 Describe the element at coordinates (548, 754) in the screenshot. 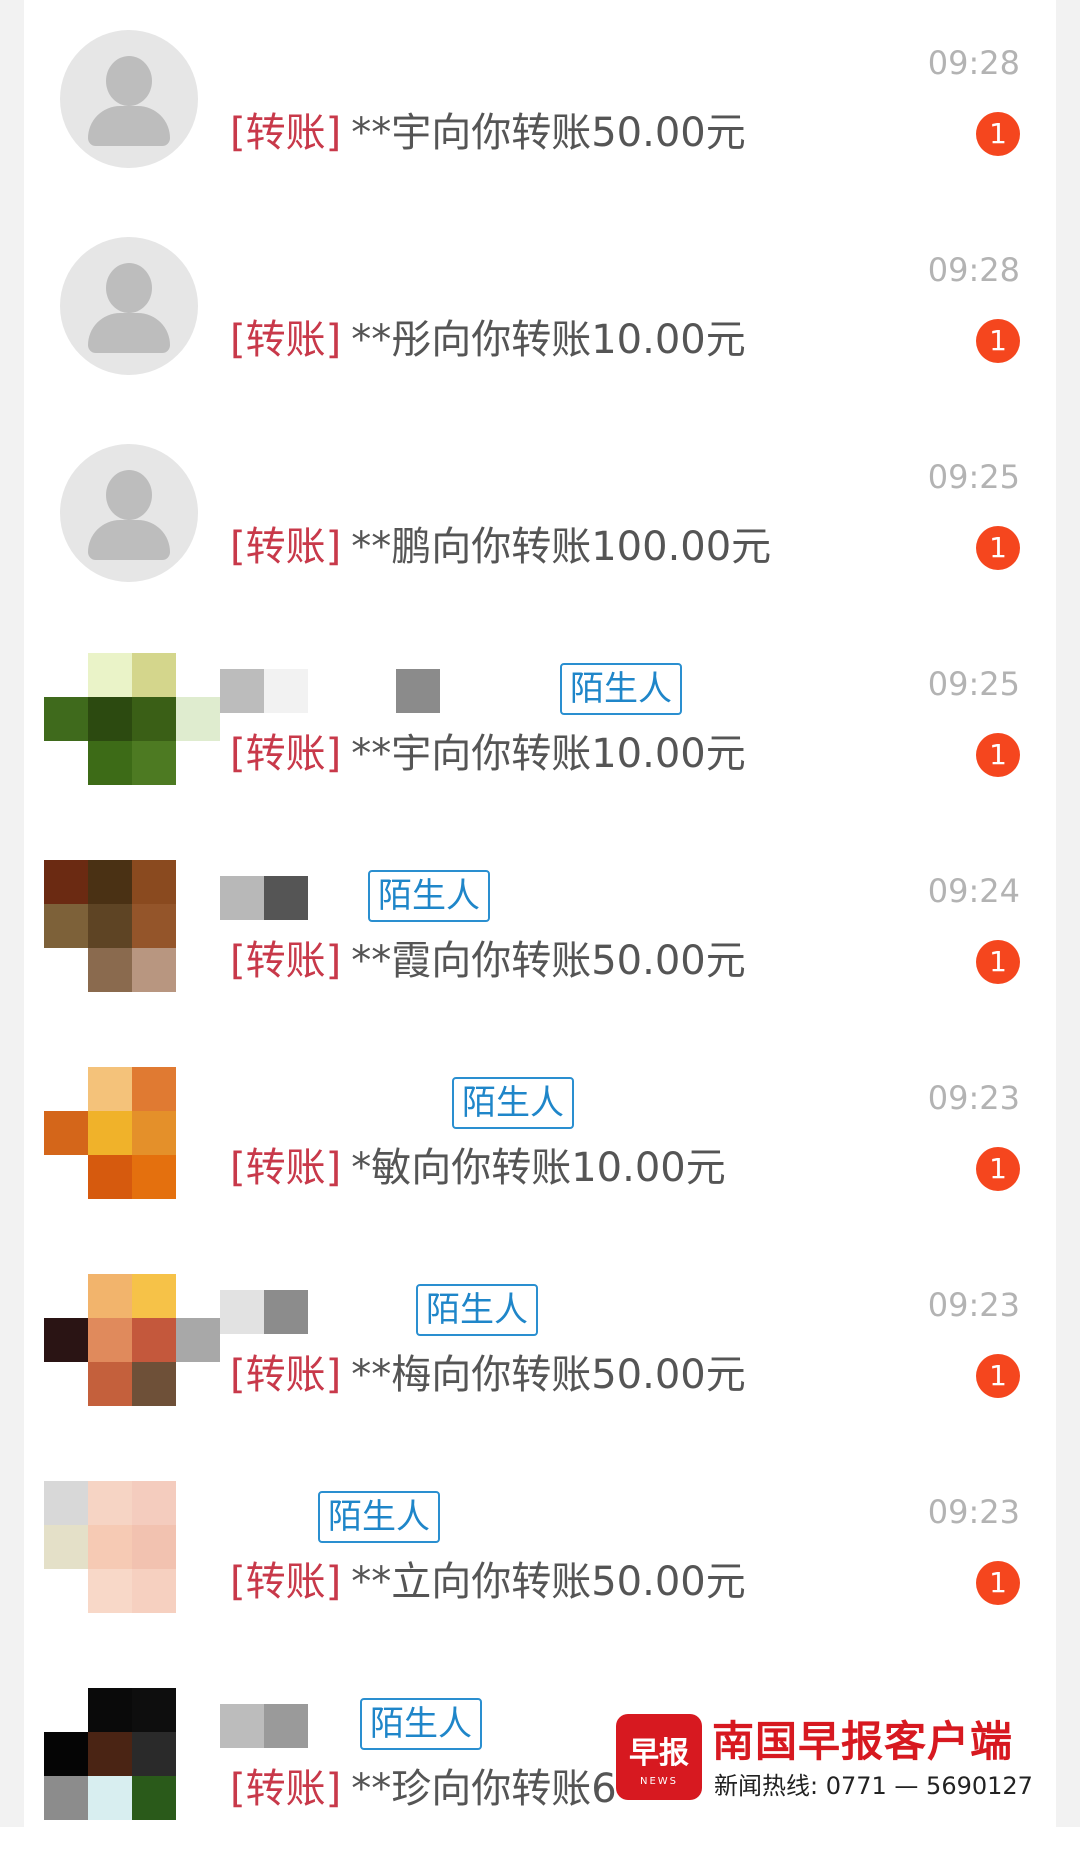

I see `message-text: **宇向你转账10.00元` at that location.